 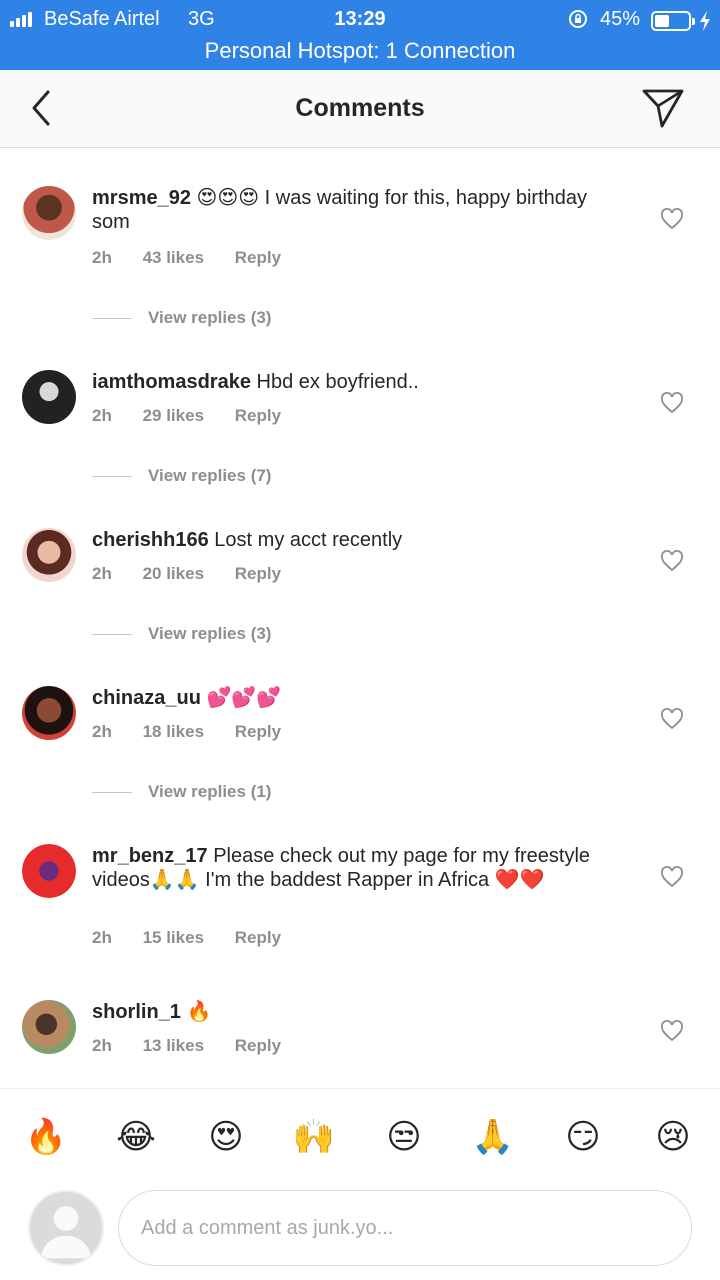 I want to click on emoji-raised-hands-button: 🙌, so click(x=314, y=1137).